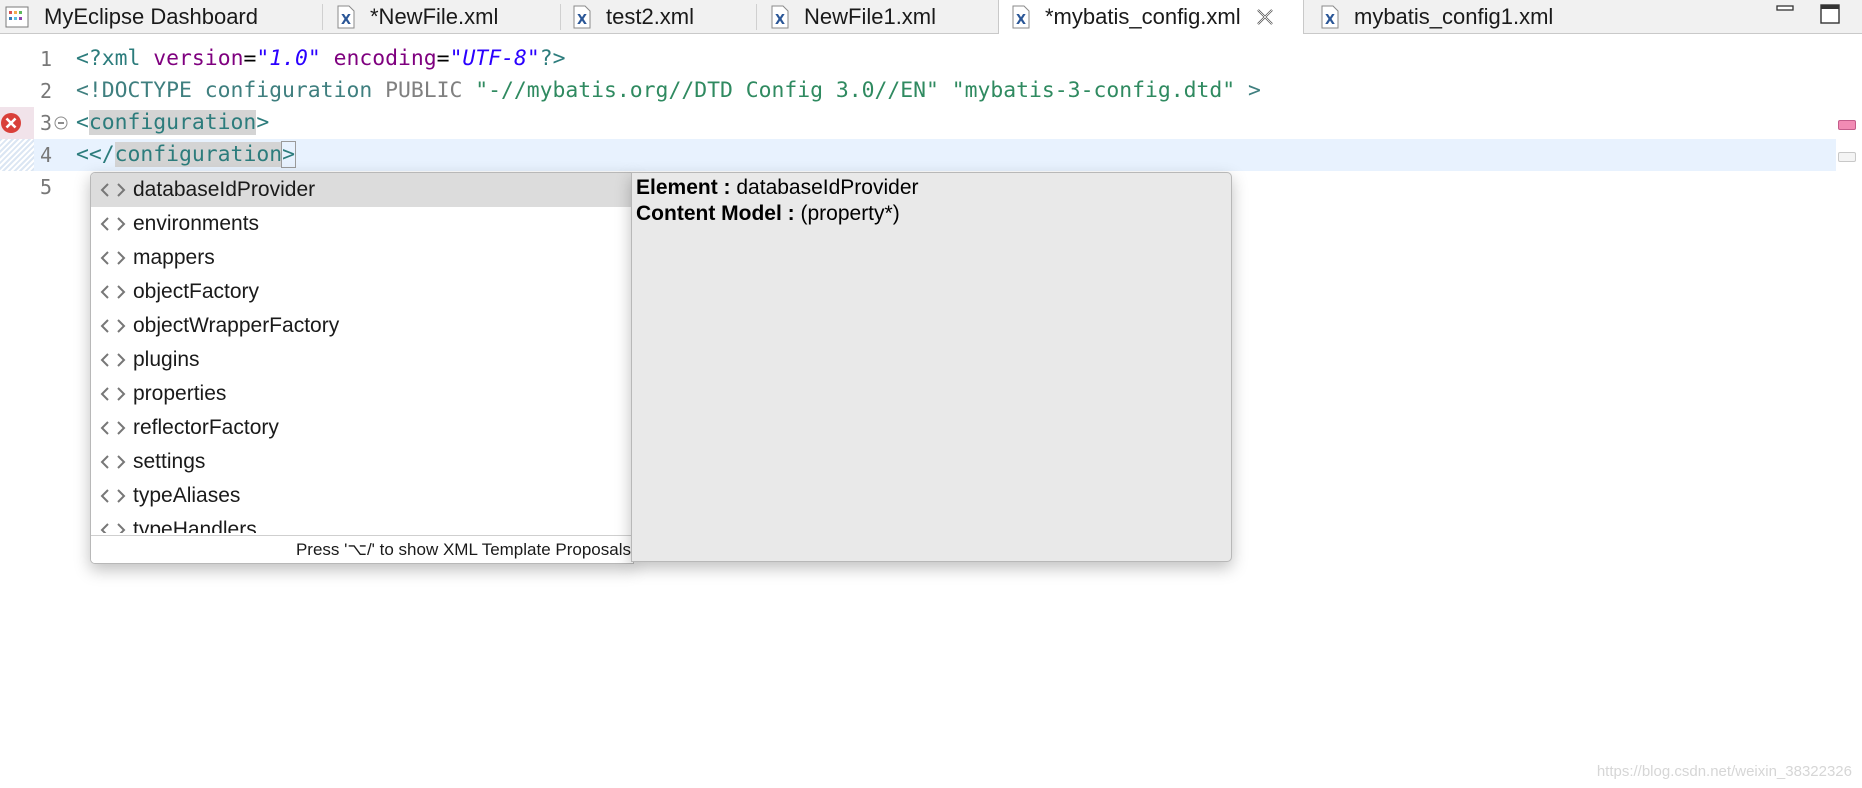  What do you see at coordinates (1724, 771) in the screenshot?
I see `watermark: https://blog.csdn.net/weixin_38322326` at bounding box center [1724, 771].